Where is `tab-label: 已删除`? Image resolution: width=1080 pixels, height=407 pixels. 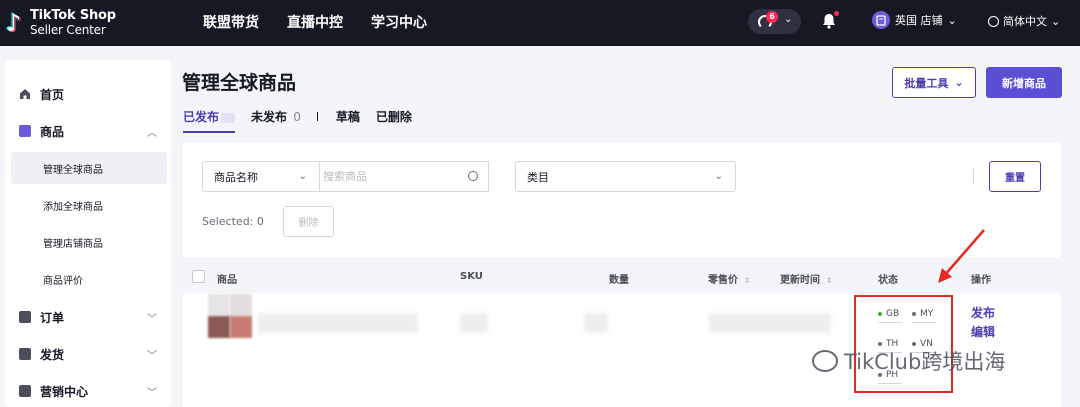
tab-label: 已删除 is located at coordinates (393, 117).